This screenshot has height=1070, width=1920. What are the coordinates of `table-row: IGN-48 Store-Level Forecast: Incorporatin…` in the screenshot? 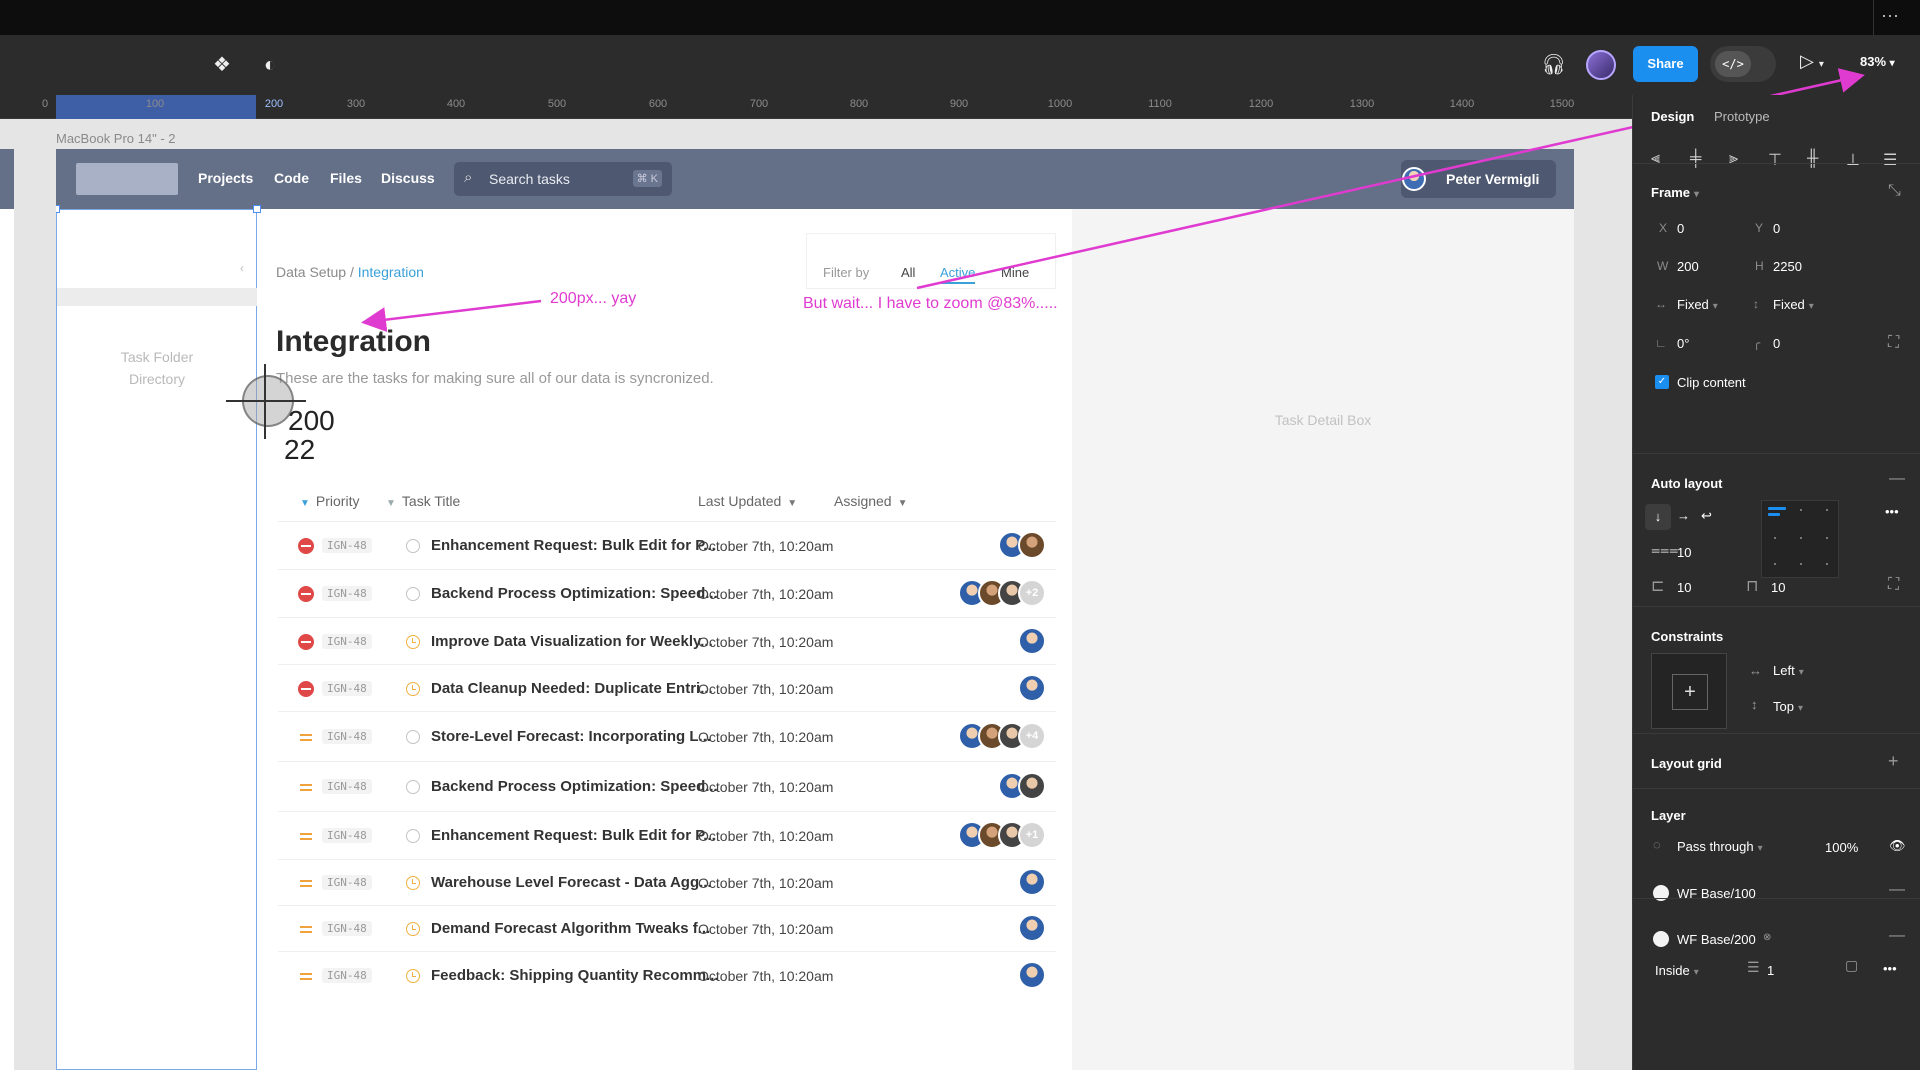 It's located at (667, 736).